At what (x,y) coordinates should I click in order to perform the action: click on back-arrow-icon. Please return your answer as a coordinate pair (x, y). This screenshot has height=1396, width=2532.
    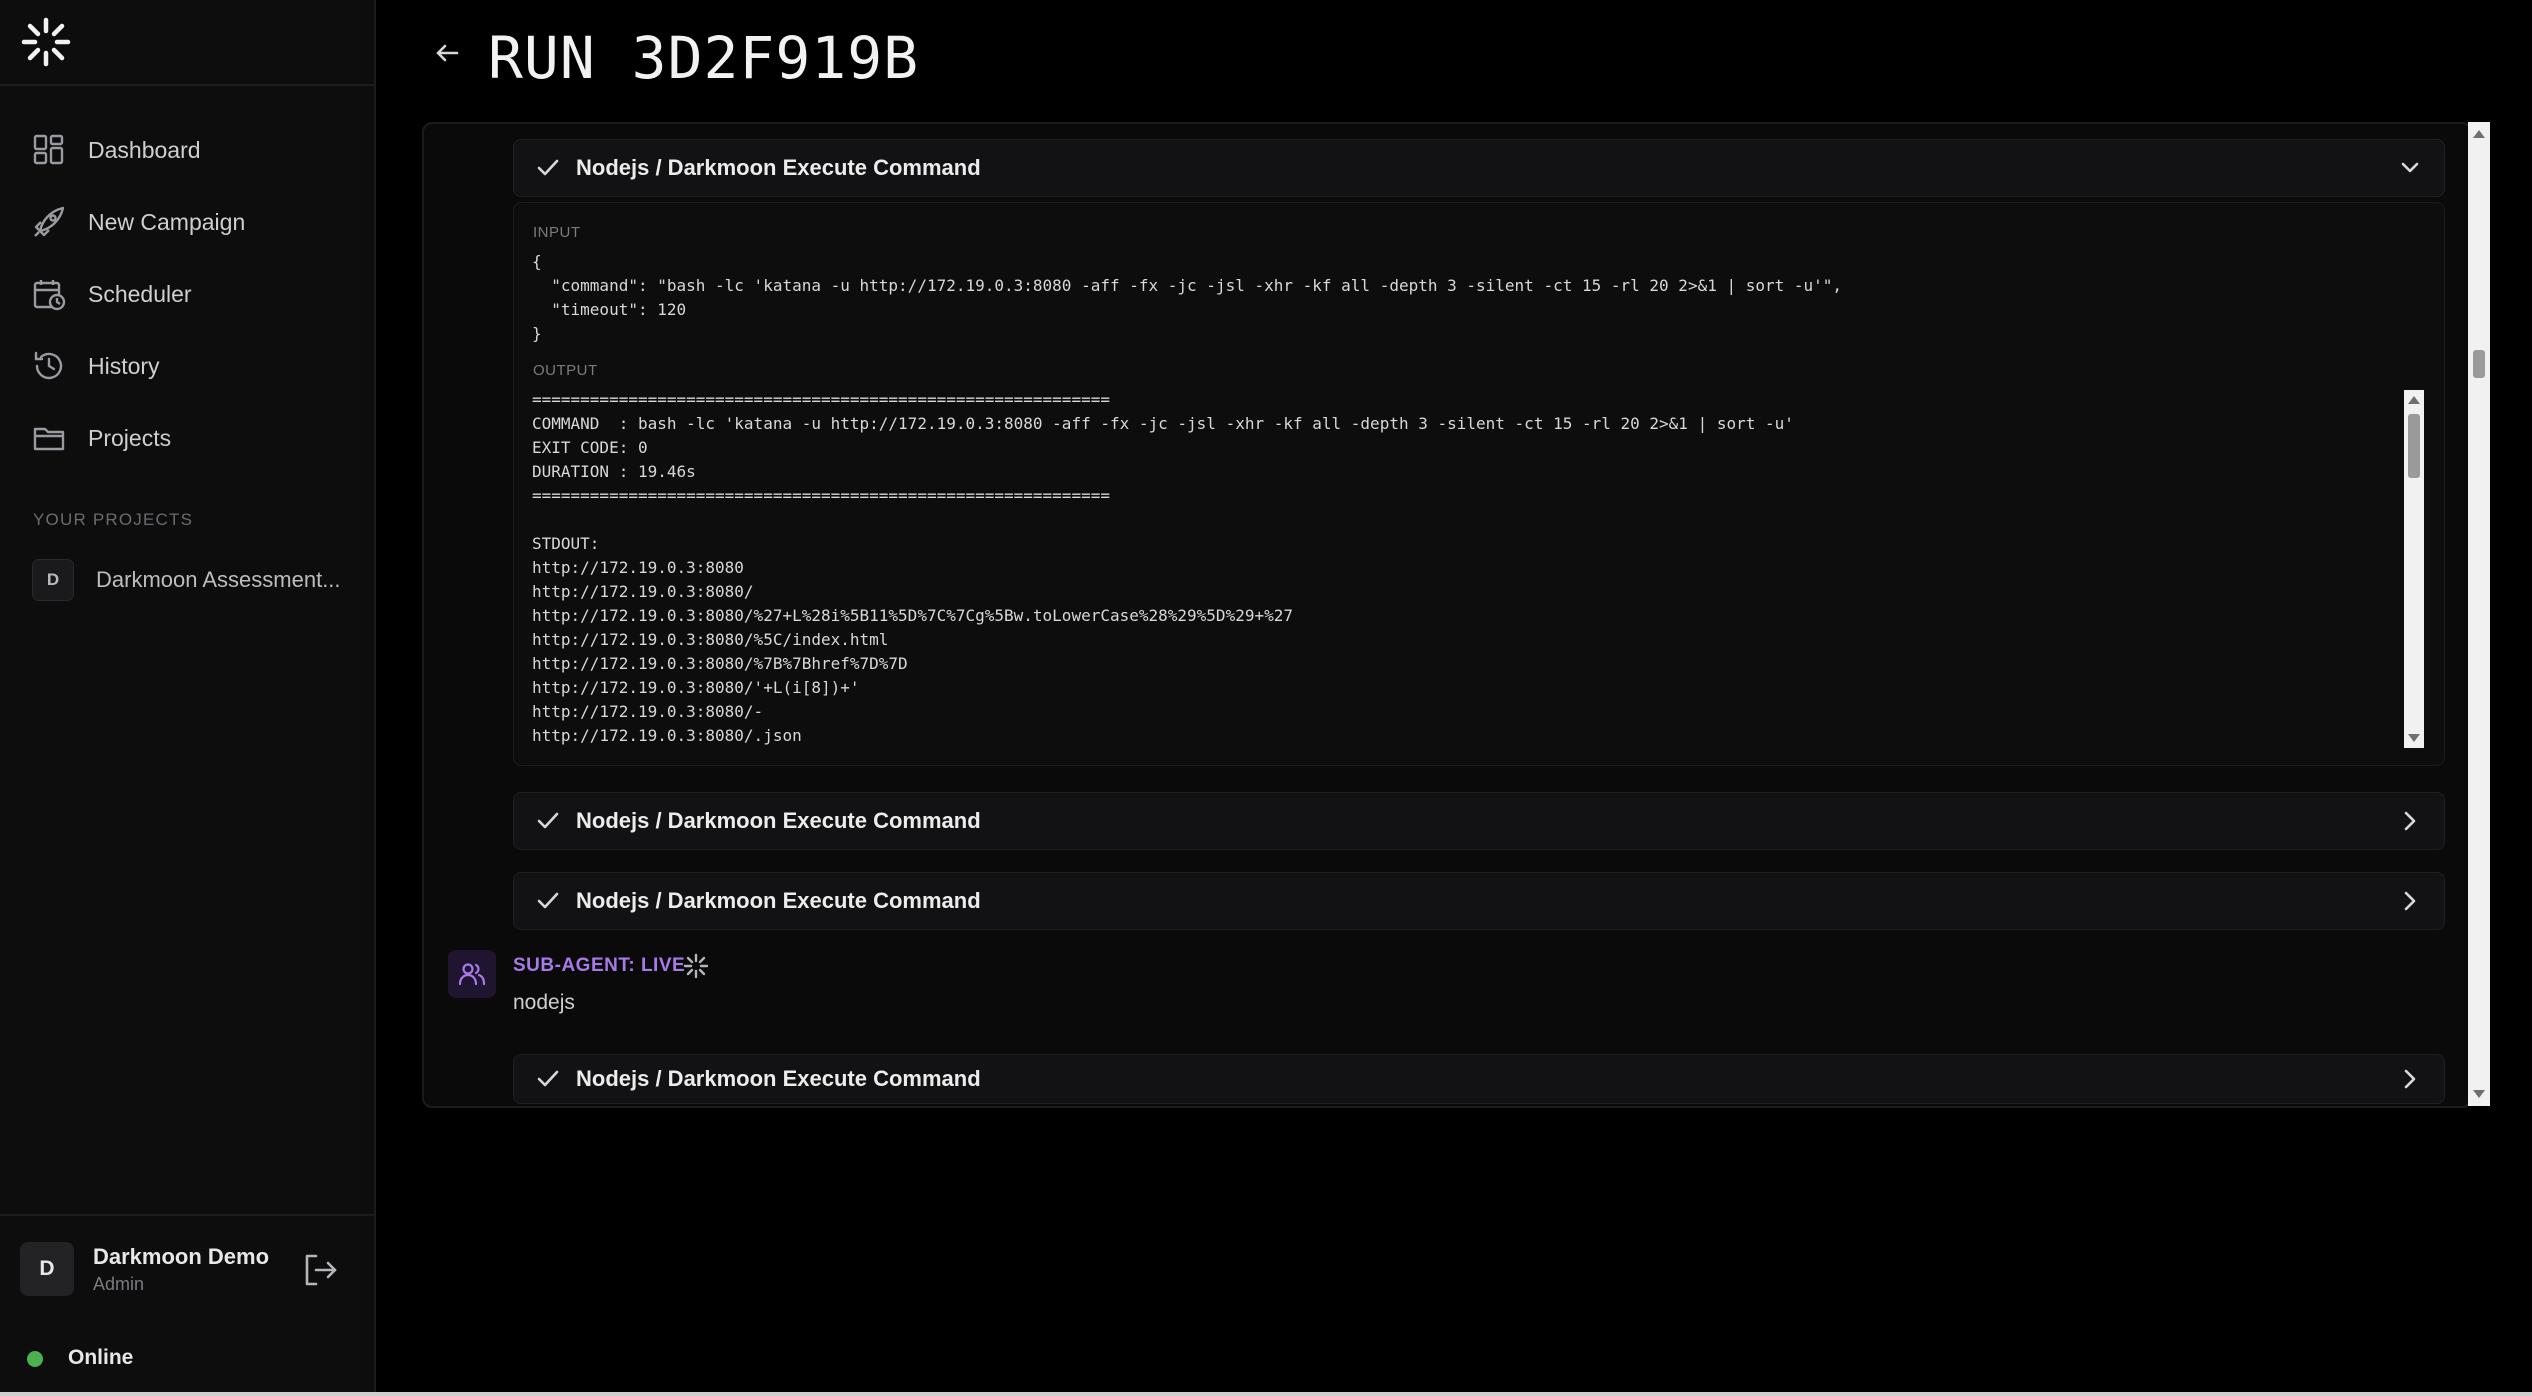
    Looking at the image, I should click on (447, 53).